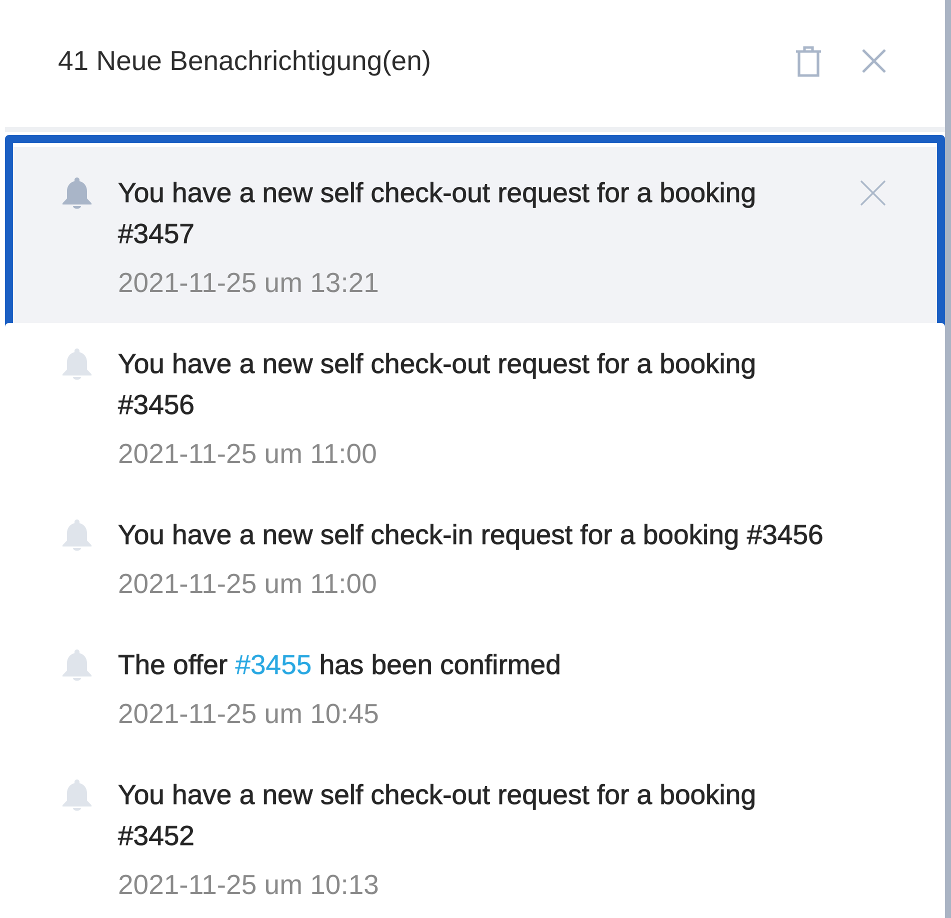 The width and height of the screenshot is (951, 918). Describe the element at coordinates (438, 815) in the screenshot. I see `notification-message: You have a new self check-out request for a booking #3452` at that location.